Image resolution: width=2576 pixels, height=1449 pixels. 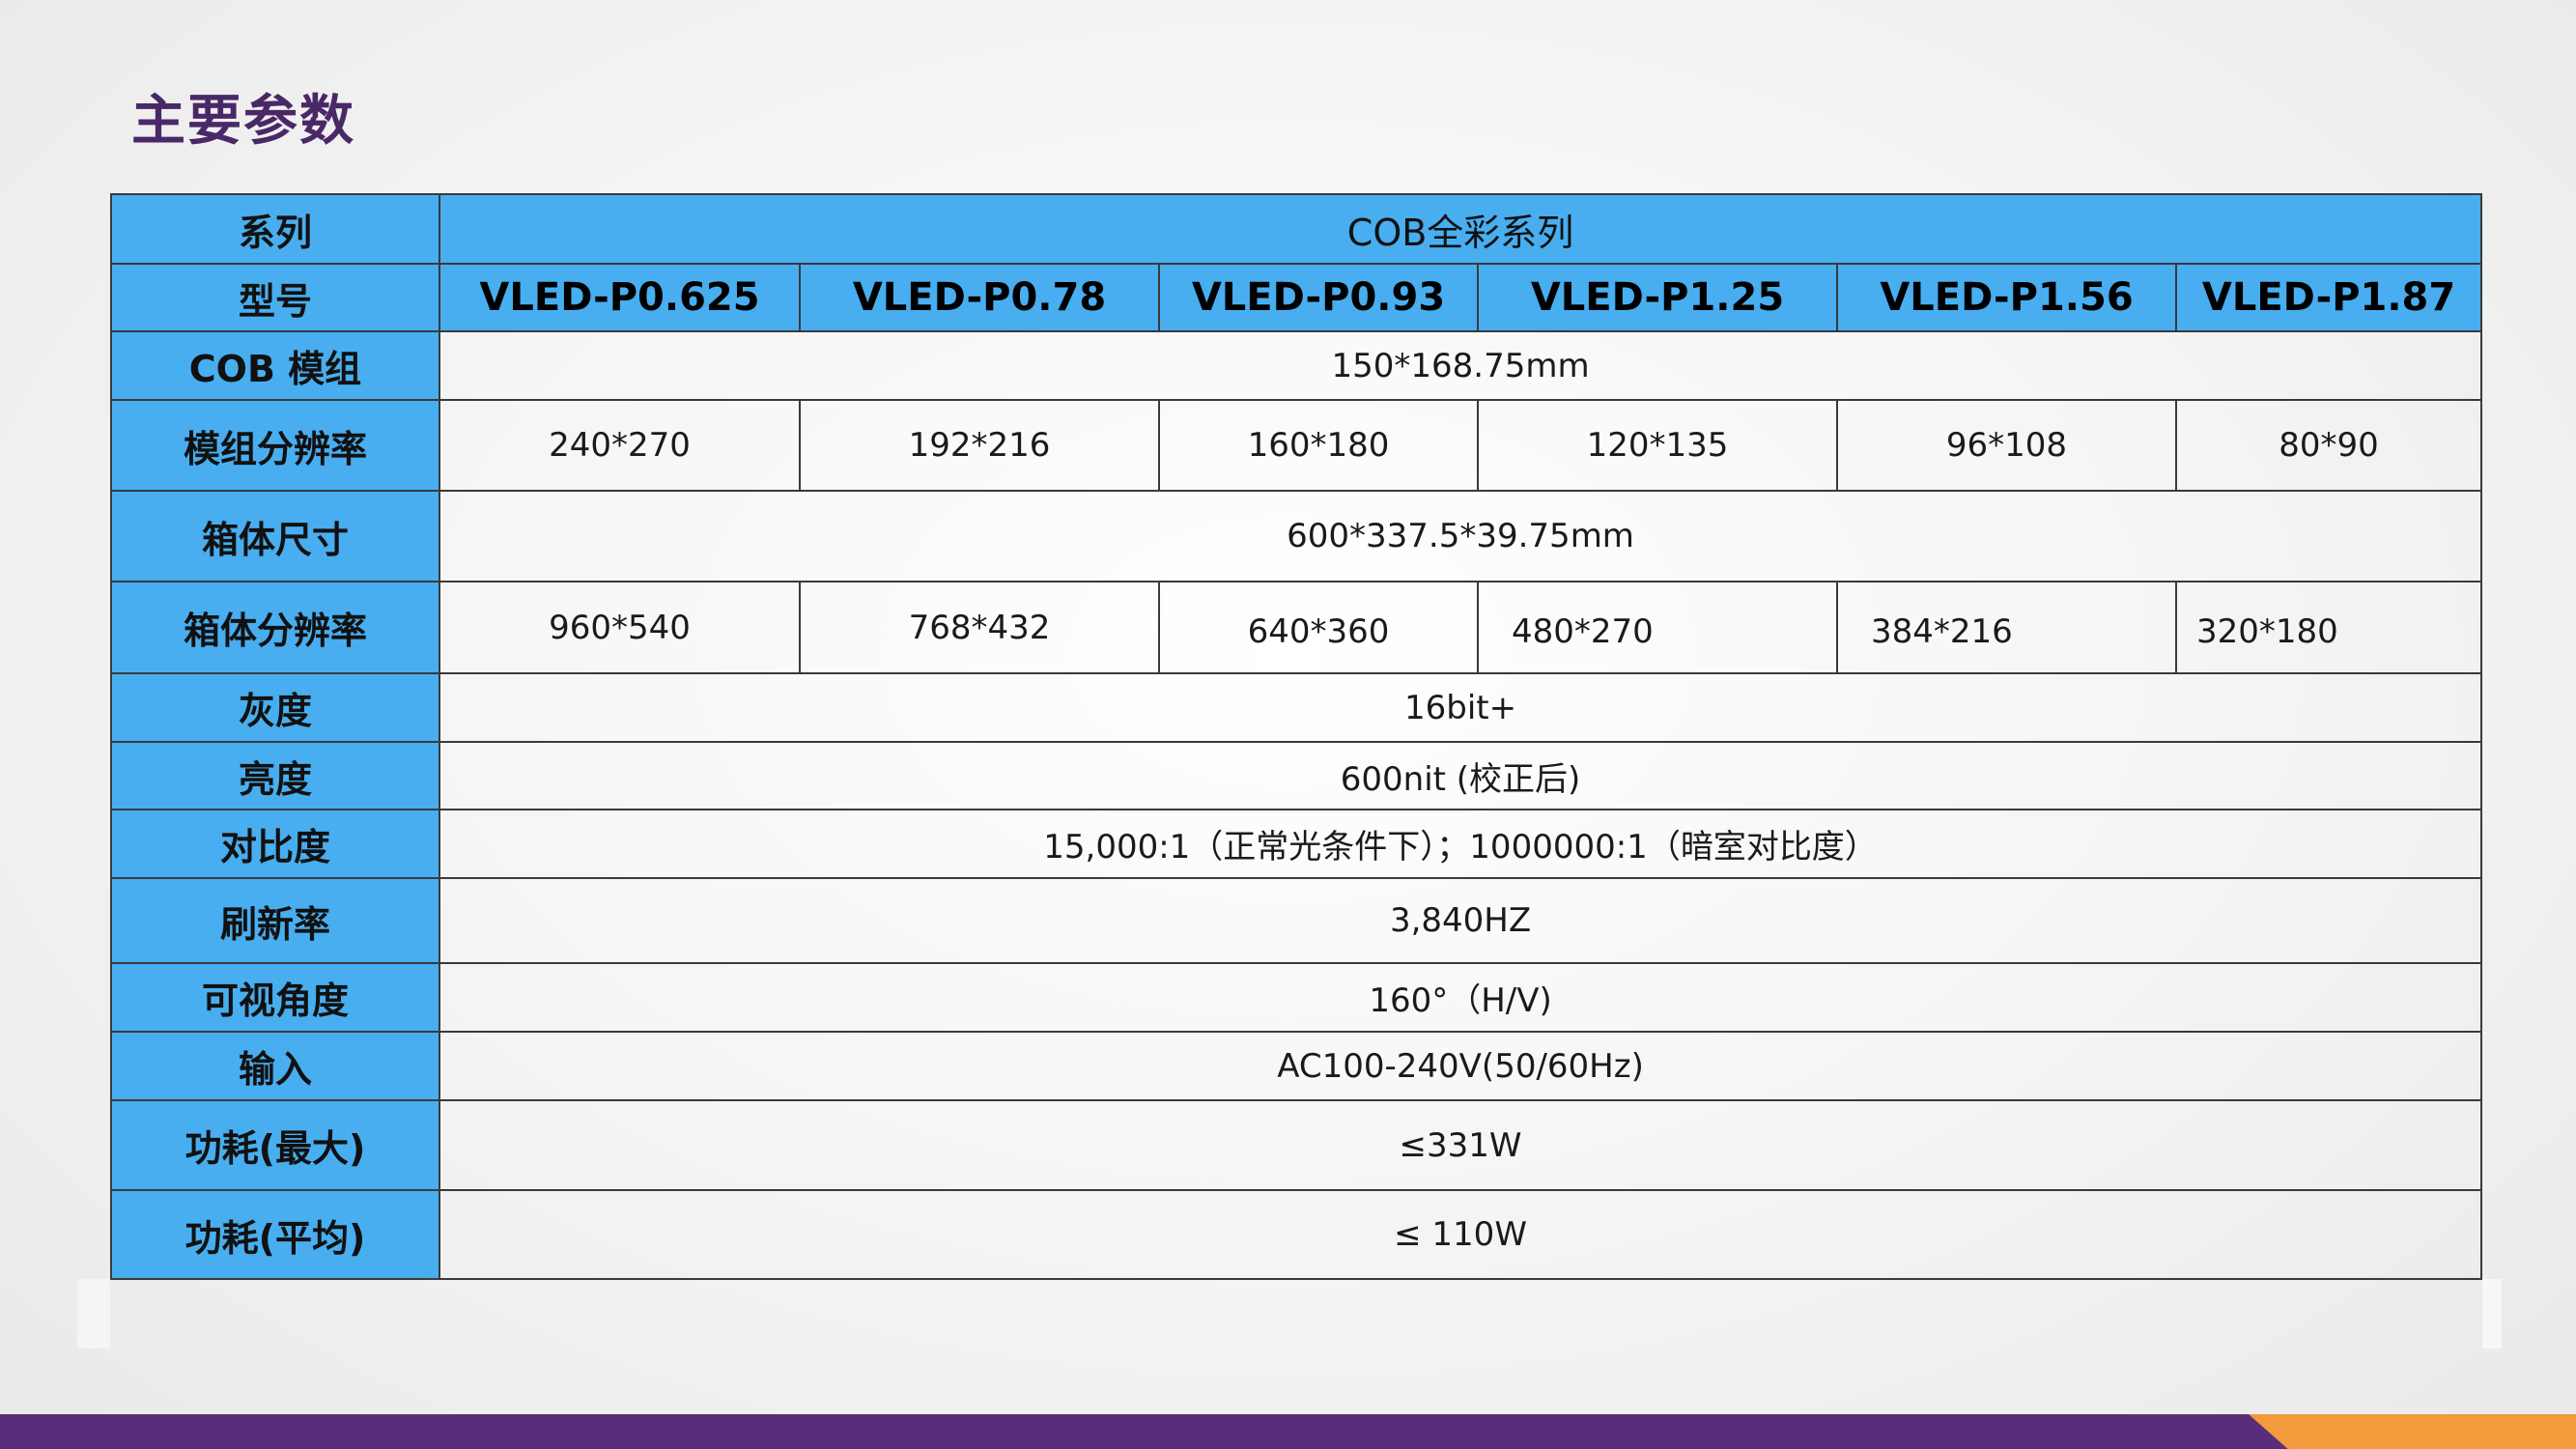 I want to click on series-label: 系列, so click(x=275, y=229).